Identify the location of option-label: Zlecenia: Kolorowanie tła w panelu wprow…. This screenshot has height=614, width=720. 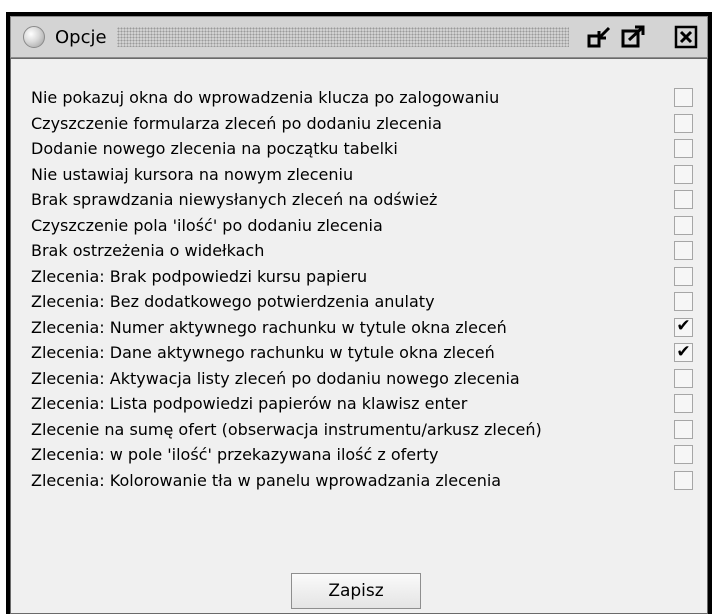
(266, 480).